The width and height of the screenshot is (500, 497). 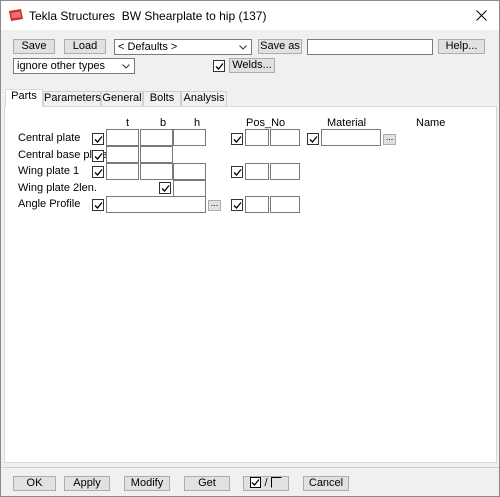 I want to click on header-b: b, so click(x=163, y=123).